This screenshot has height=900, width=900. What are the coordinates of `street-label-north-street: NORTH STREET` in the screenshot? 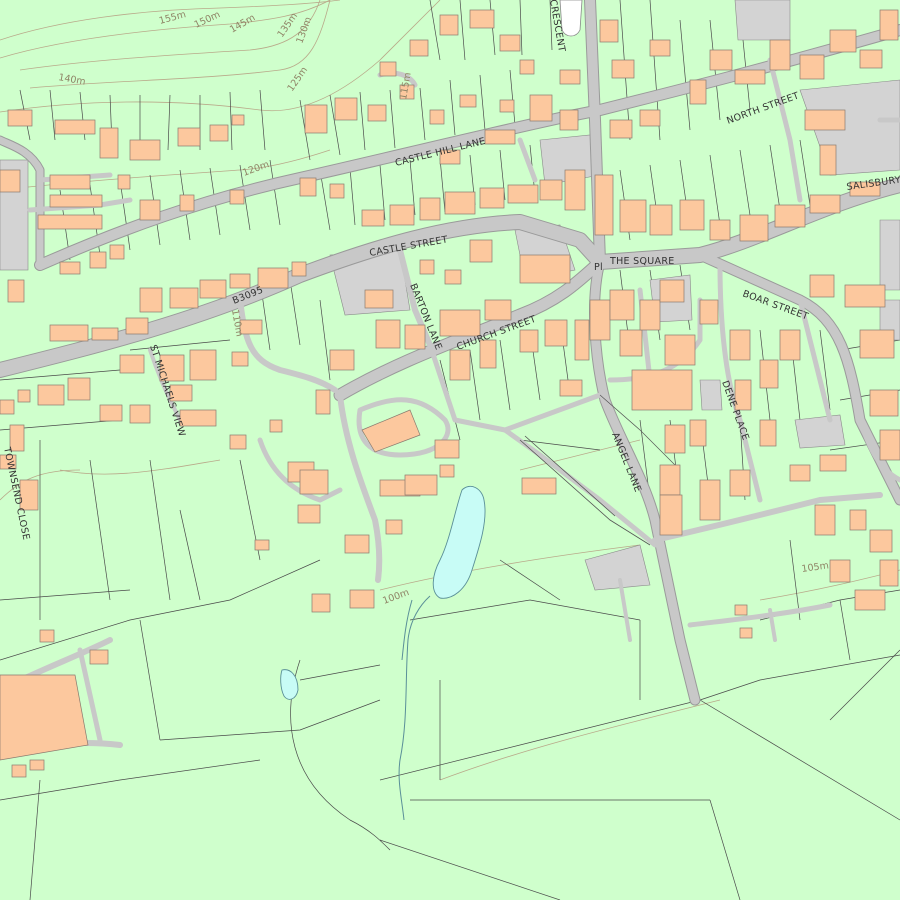 It's located at (762, 108).